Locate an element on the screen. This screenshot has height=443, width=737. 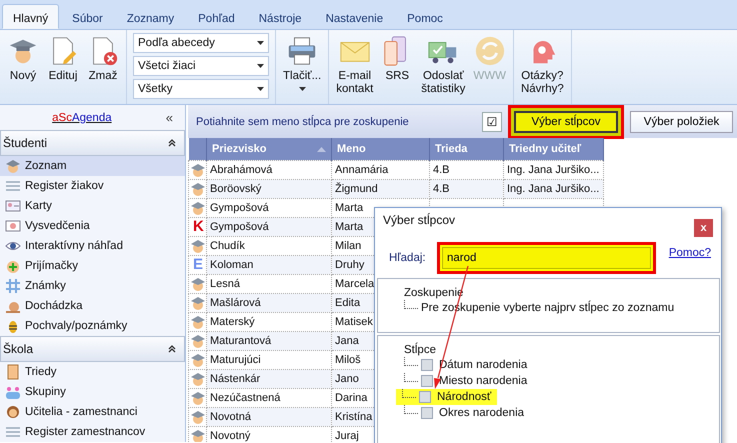
sidebar-item: Známky is located at coordinates (92, 286).